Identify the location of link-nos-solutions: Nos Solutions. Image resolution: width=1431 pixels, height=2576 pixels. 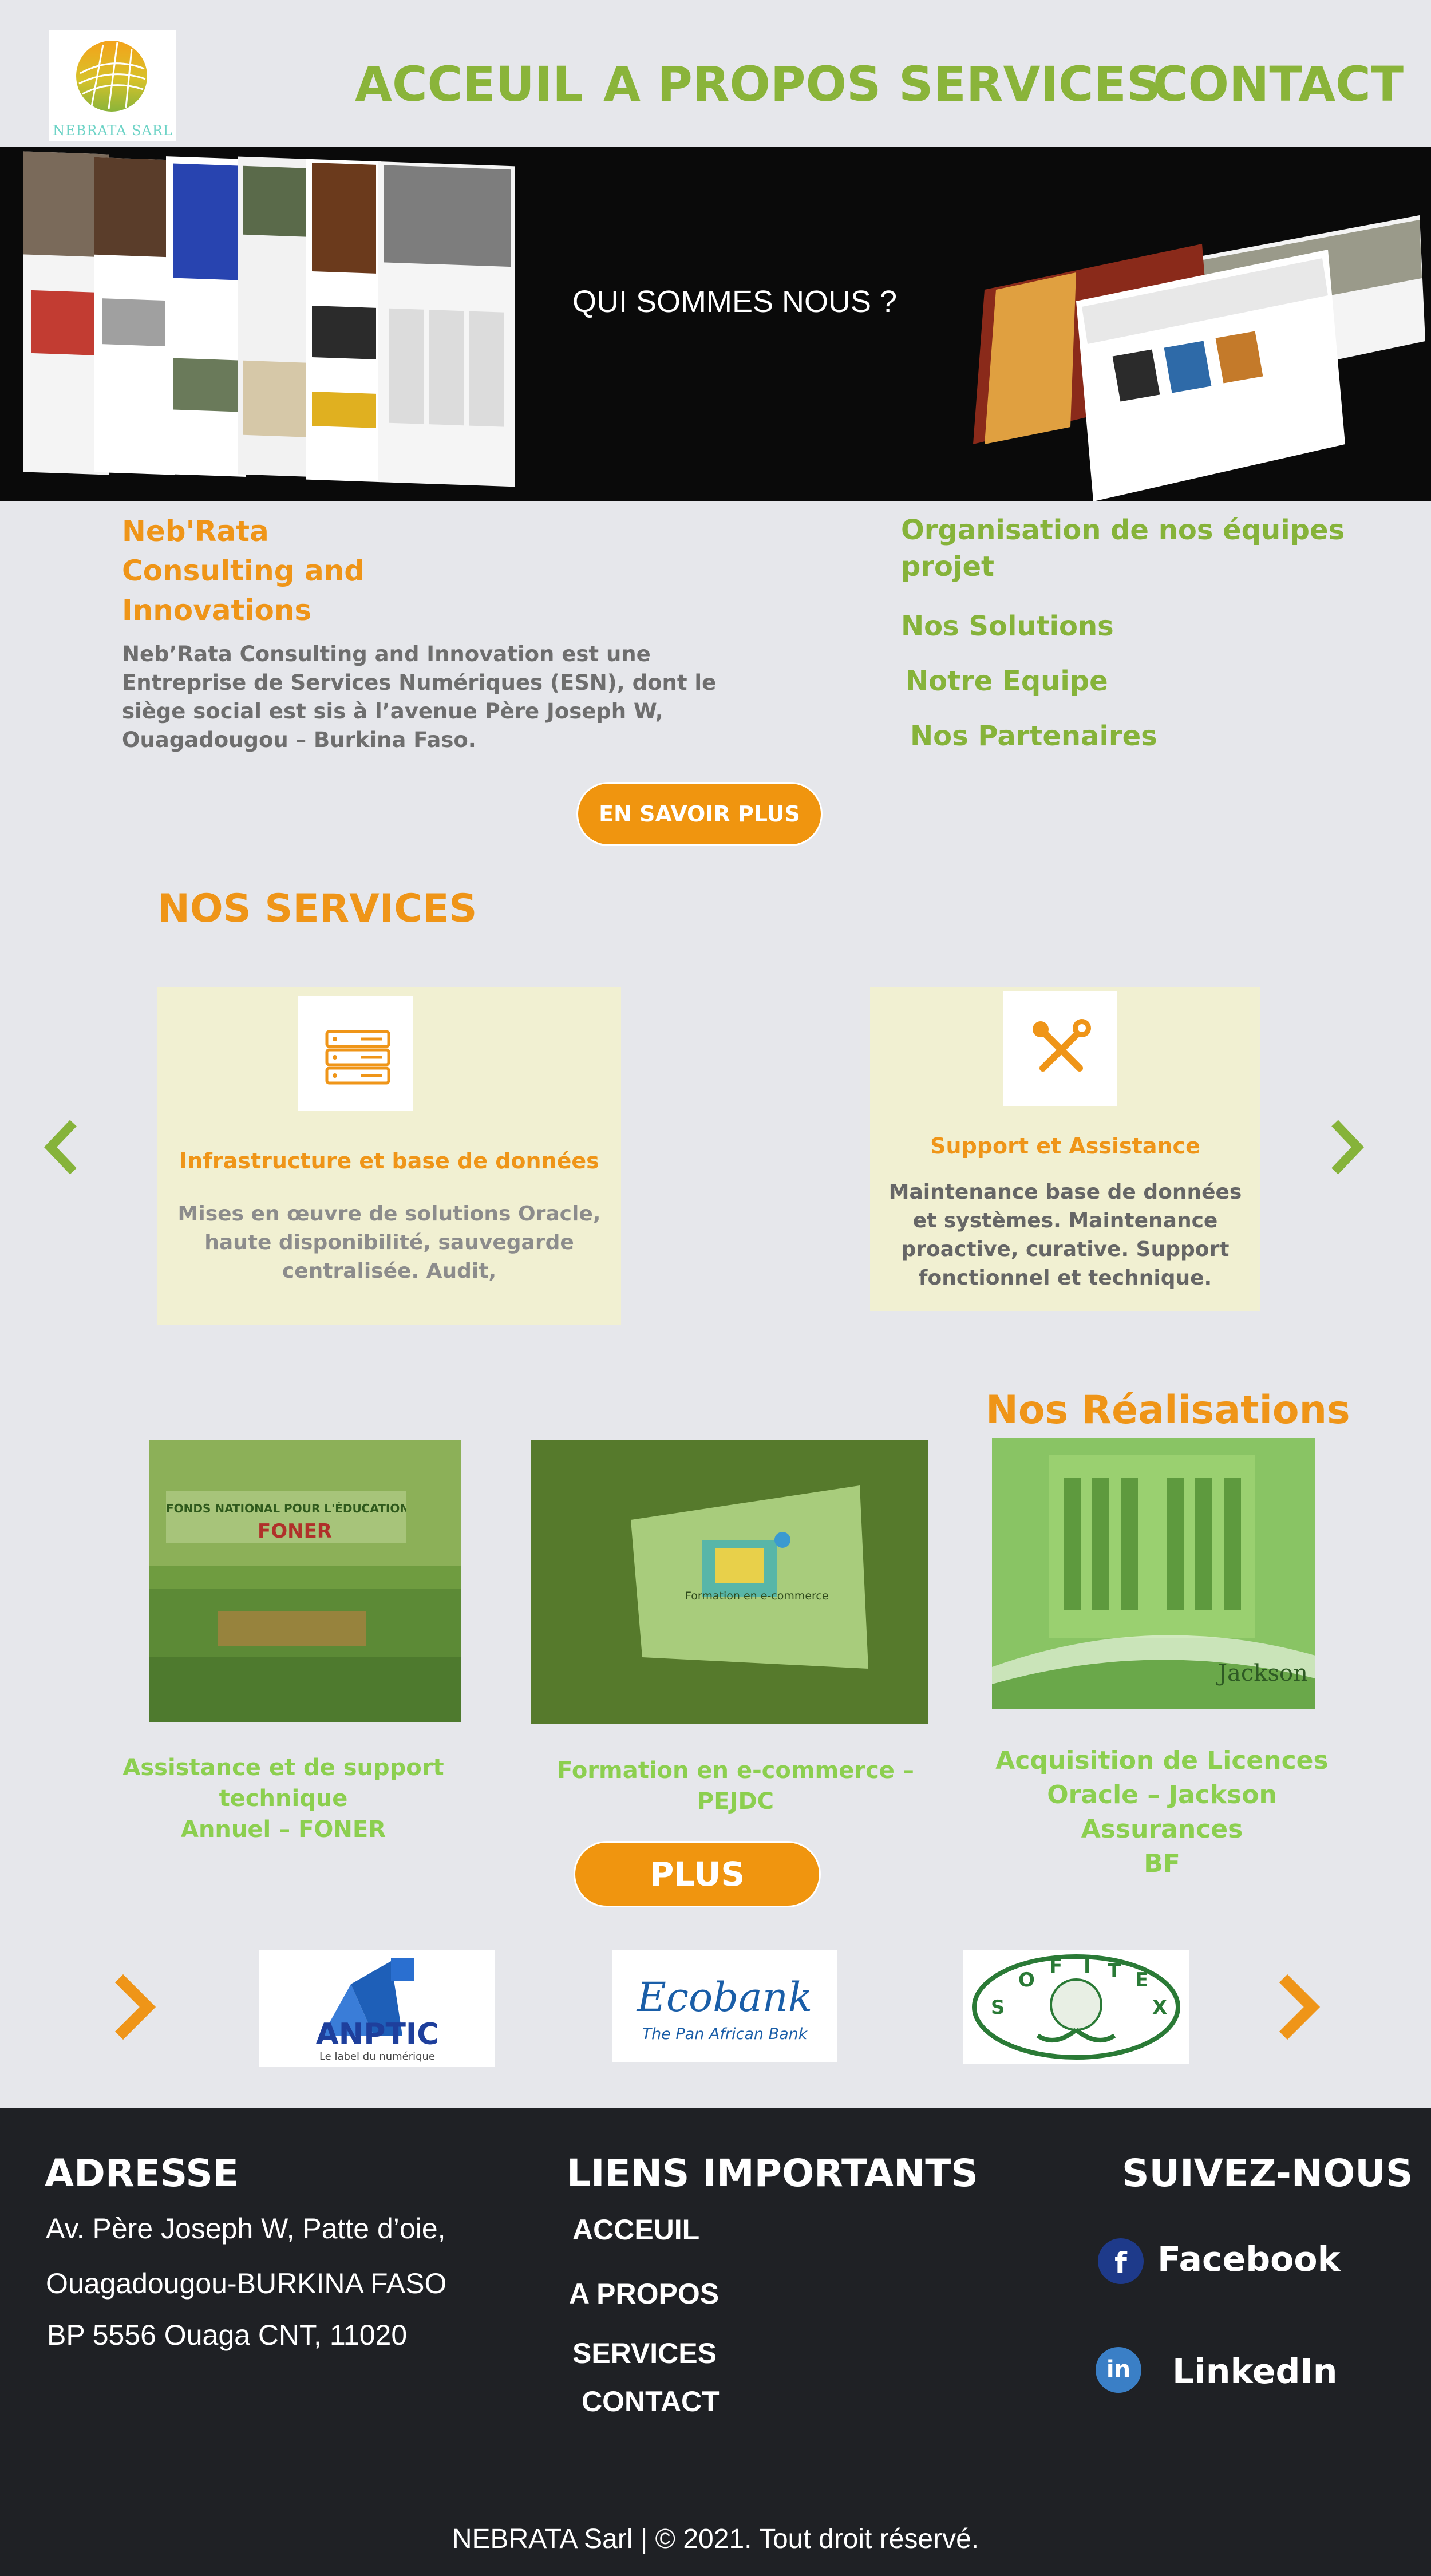
(1007, 626).